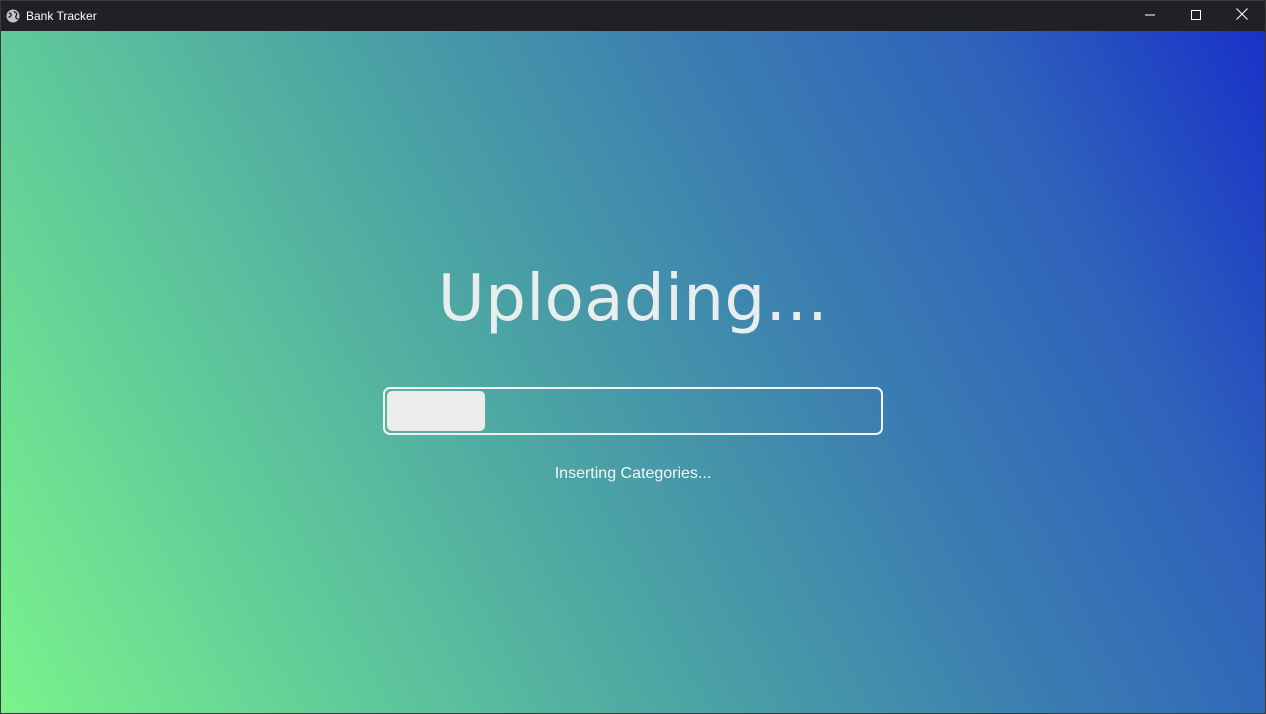 The height and width of the screenshot is (714, 1266). I want to click on maximize-icon, so click(1196, 16).